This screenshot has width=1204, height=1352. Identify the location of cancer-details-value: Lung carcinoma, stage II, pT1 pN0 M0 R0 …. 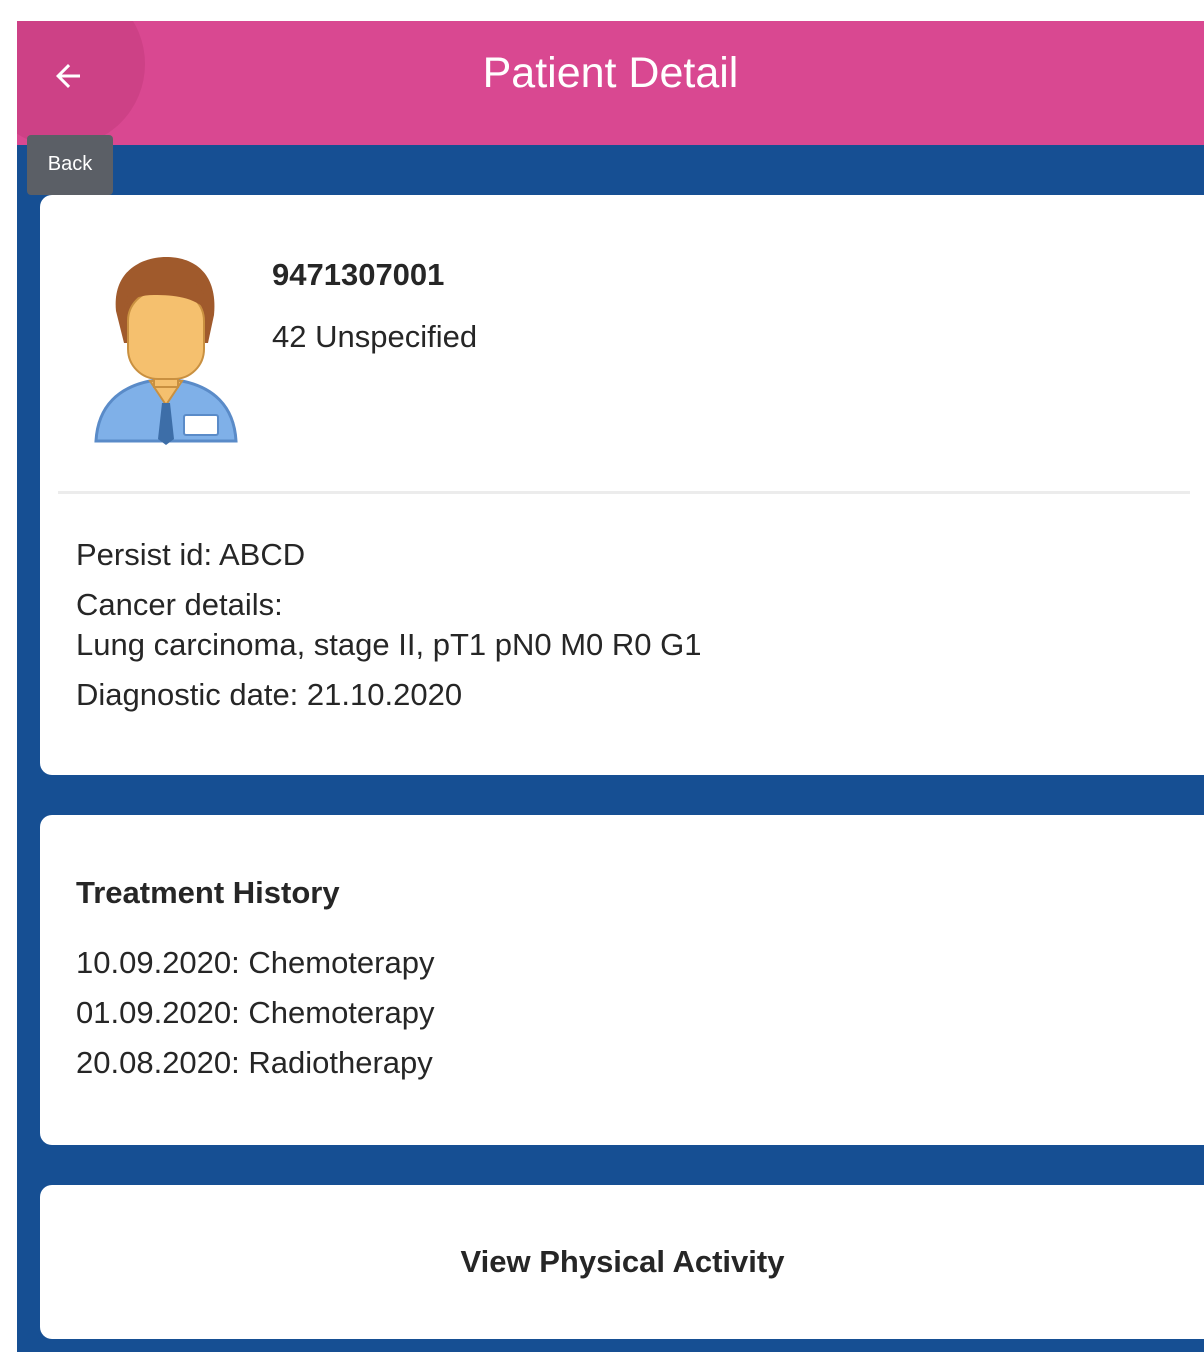
(389, 644).